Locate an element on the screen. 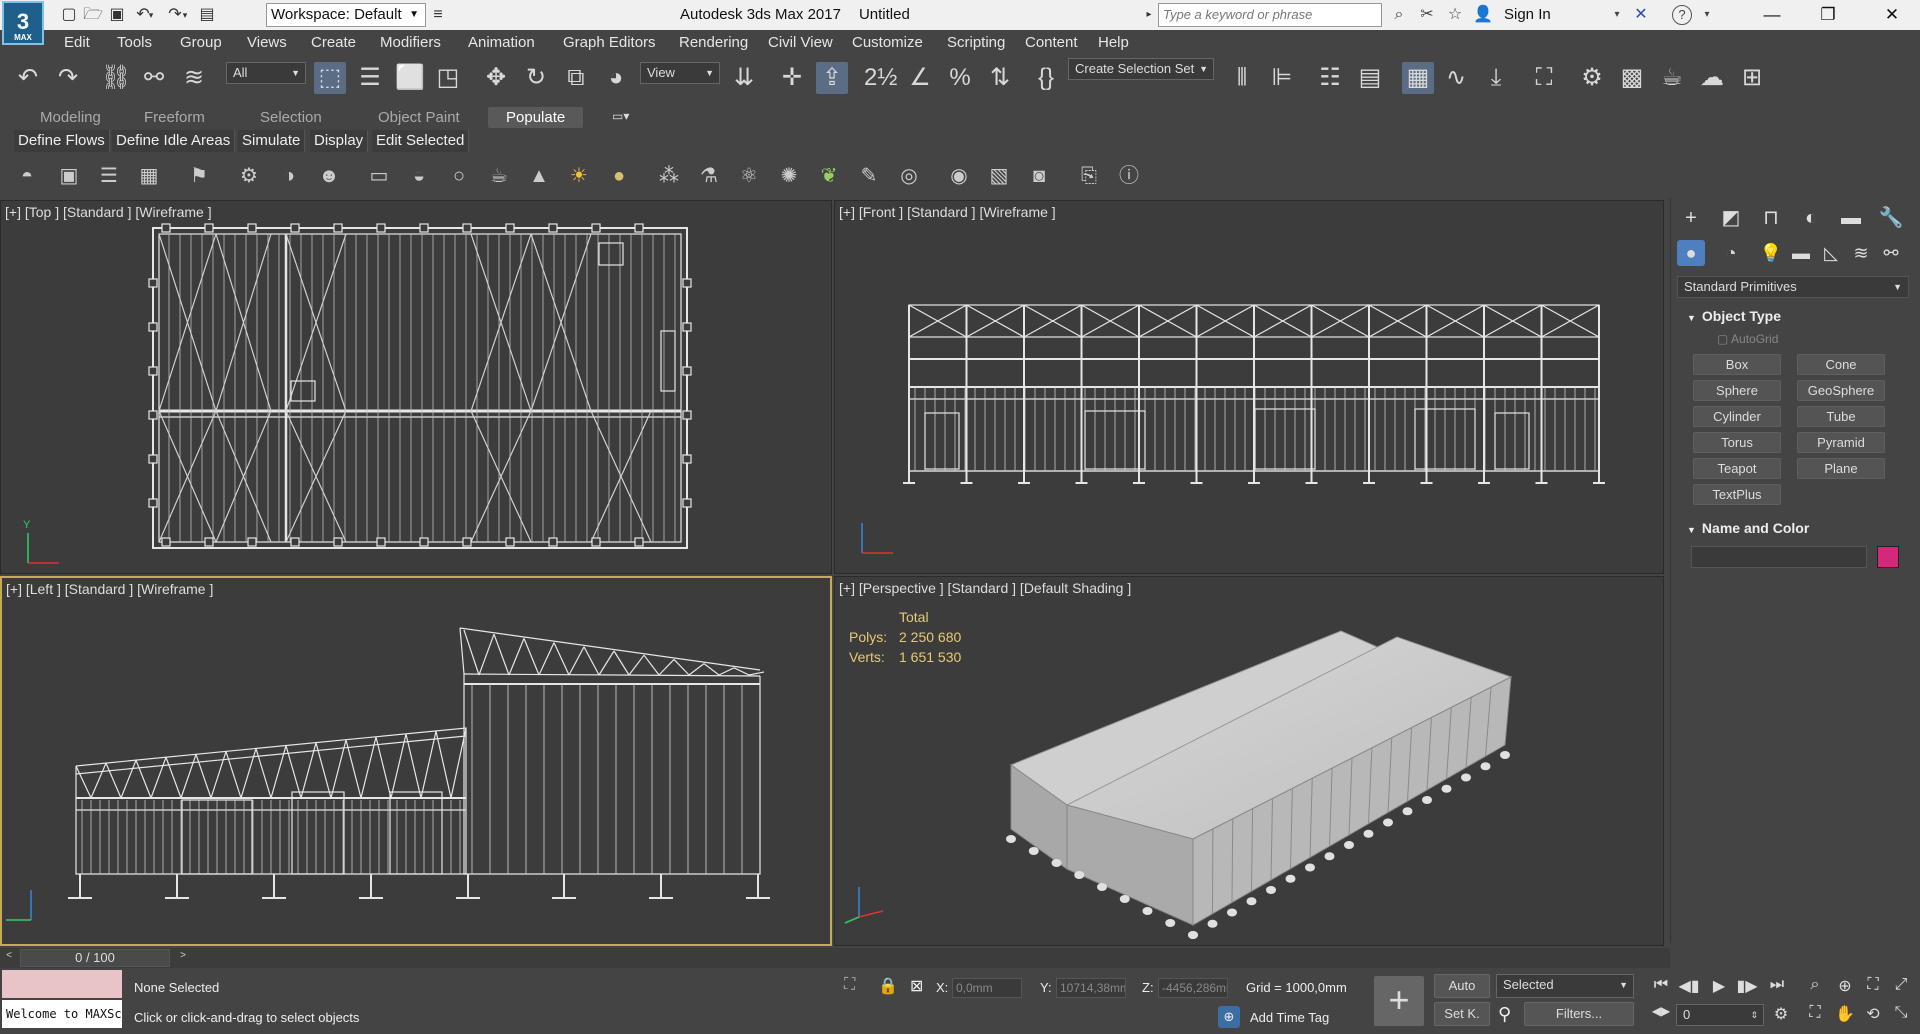 The width and height of the screenshot is (1920, 1034). undo-dropdown-icon: ▾ is located at coordinates (151, 15).